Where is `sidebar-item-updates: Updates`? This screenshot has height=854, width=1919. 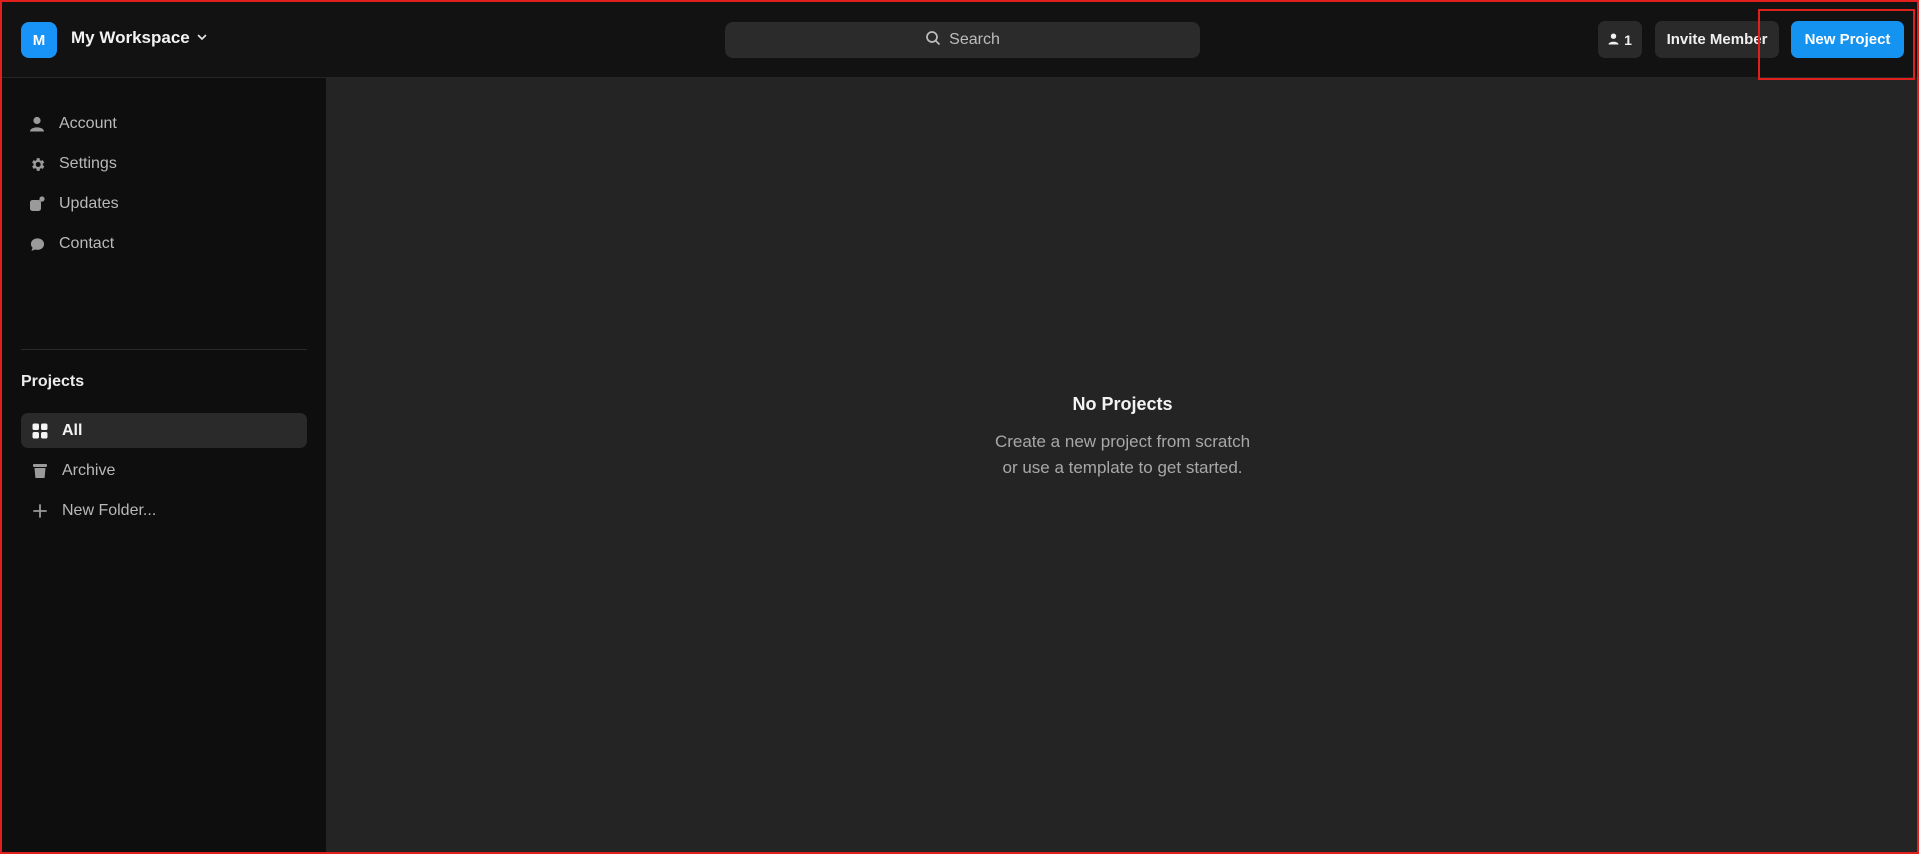 sidebar-item-updates: Updates is located at coordinates (73, 204).